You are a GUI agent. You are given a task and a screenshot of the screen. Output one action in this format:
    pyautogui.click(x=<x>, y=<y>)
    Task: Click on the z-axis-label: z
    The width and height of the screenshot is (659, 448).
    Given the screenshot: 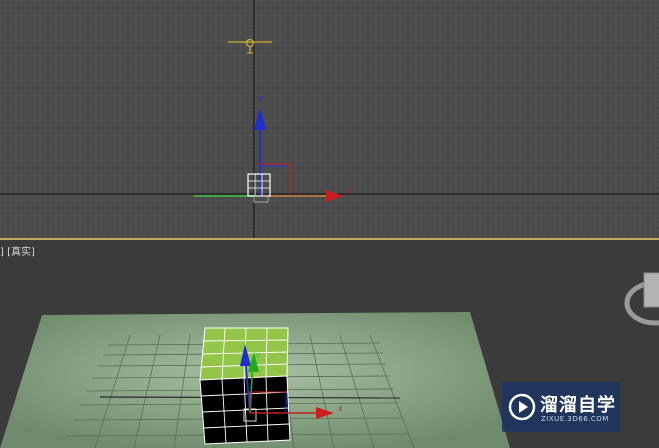 What is the action you would take?
    pyautogui.click(x=260, y=99)
    